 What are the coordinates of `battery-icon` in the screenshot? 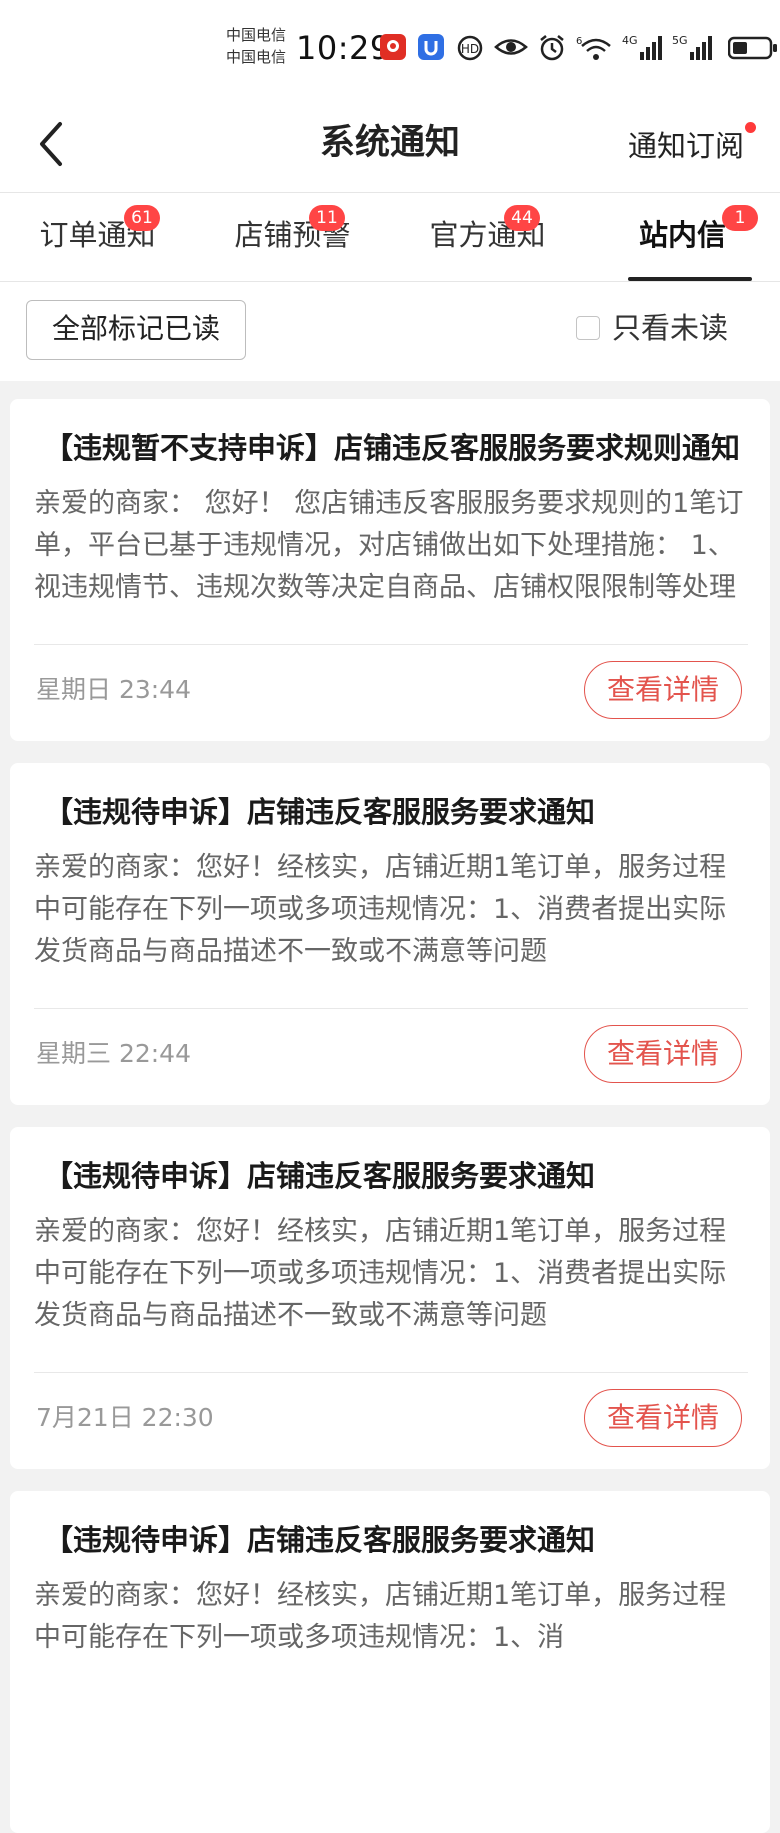 It's located at (752, 48).